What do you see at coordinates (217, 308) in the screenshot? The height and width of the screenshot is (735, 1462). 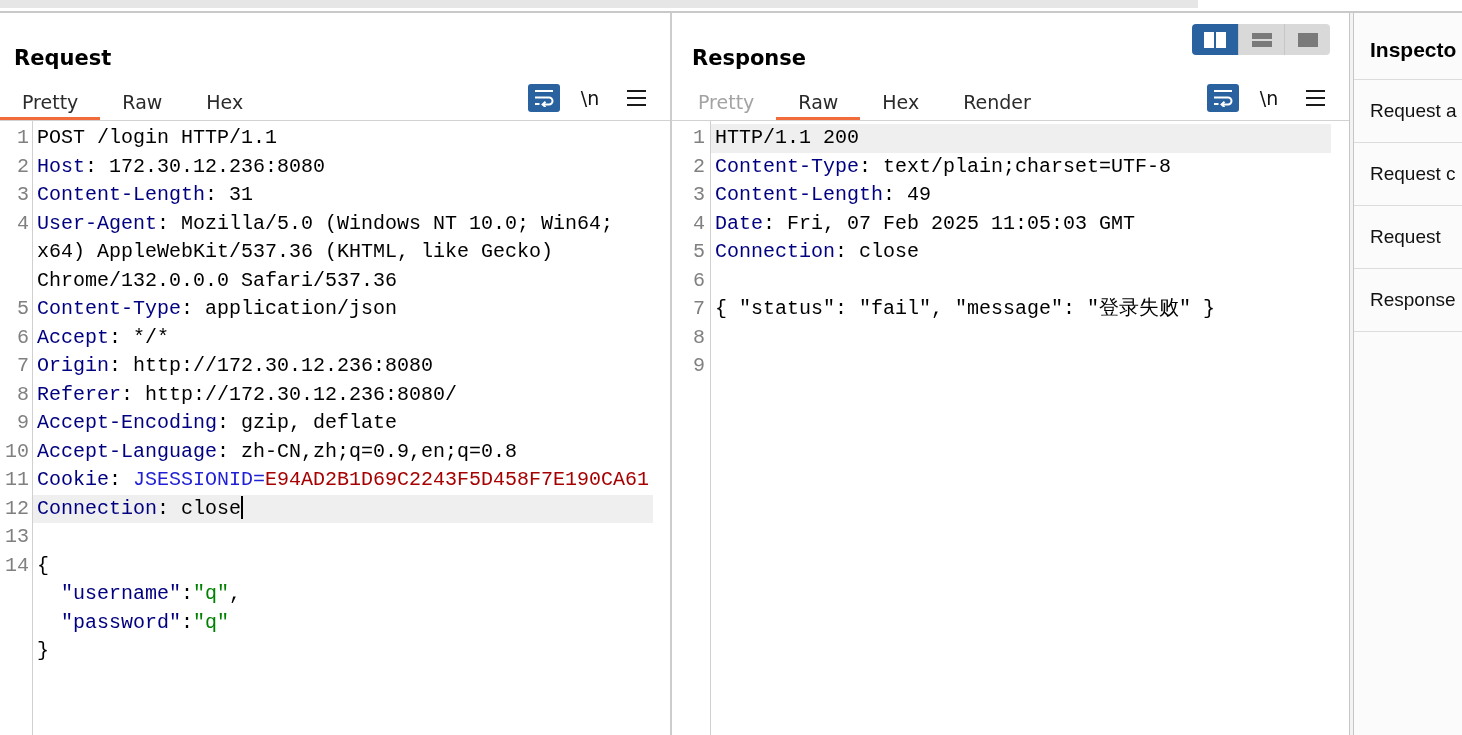 I see `code-line: Content-Type: application/json` at bounding box center [217, 308].